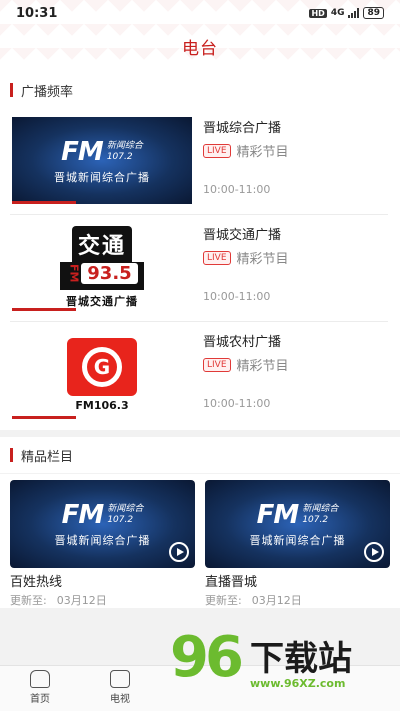 This screenshot has width=400, height=711. Describe the element at coordinates (200, 49) in the screenshot. I see `page-title: 电台` at that location.